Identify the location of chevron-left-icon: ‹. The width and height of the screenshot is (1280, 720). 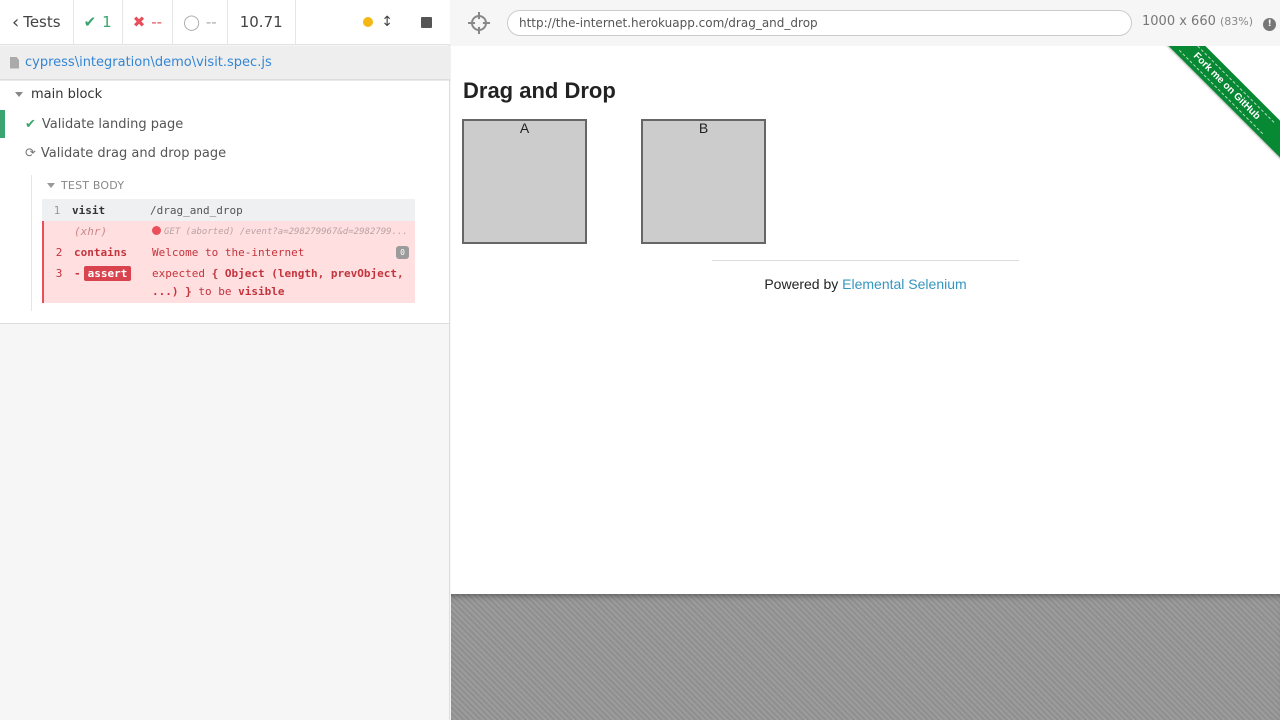
(16, 22).